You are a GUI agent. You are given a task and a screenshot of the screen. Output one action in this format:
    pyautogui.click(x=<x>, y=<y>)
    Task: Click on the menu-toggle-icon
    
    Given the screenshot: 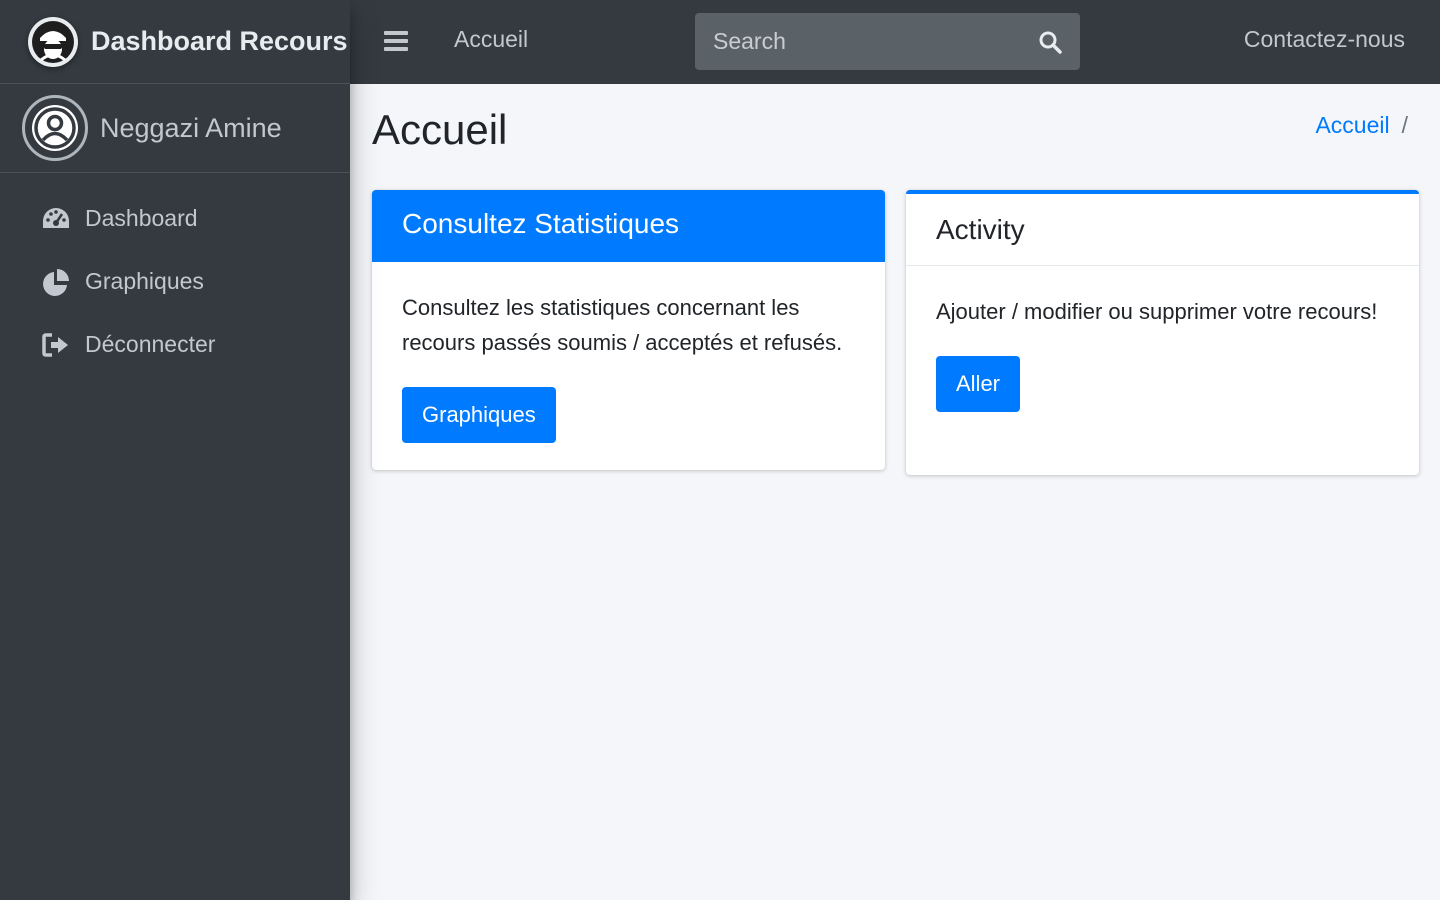 What is the action you would take?
    pyautogui.click(x=396, y=42)
    